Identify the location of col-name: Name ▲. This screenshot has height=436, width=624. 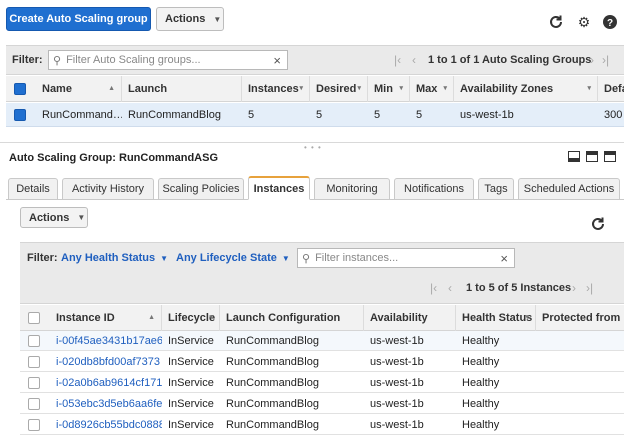
(79, 89).